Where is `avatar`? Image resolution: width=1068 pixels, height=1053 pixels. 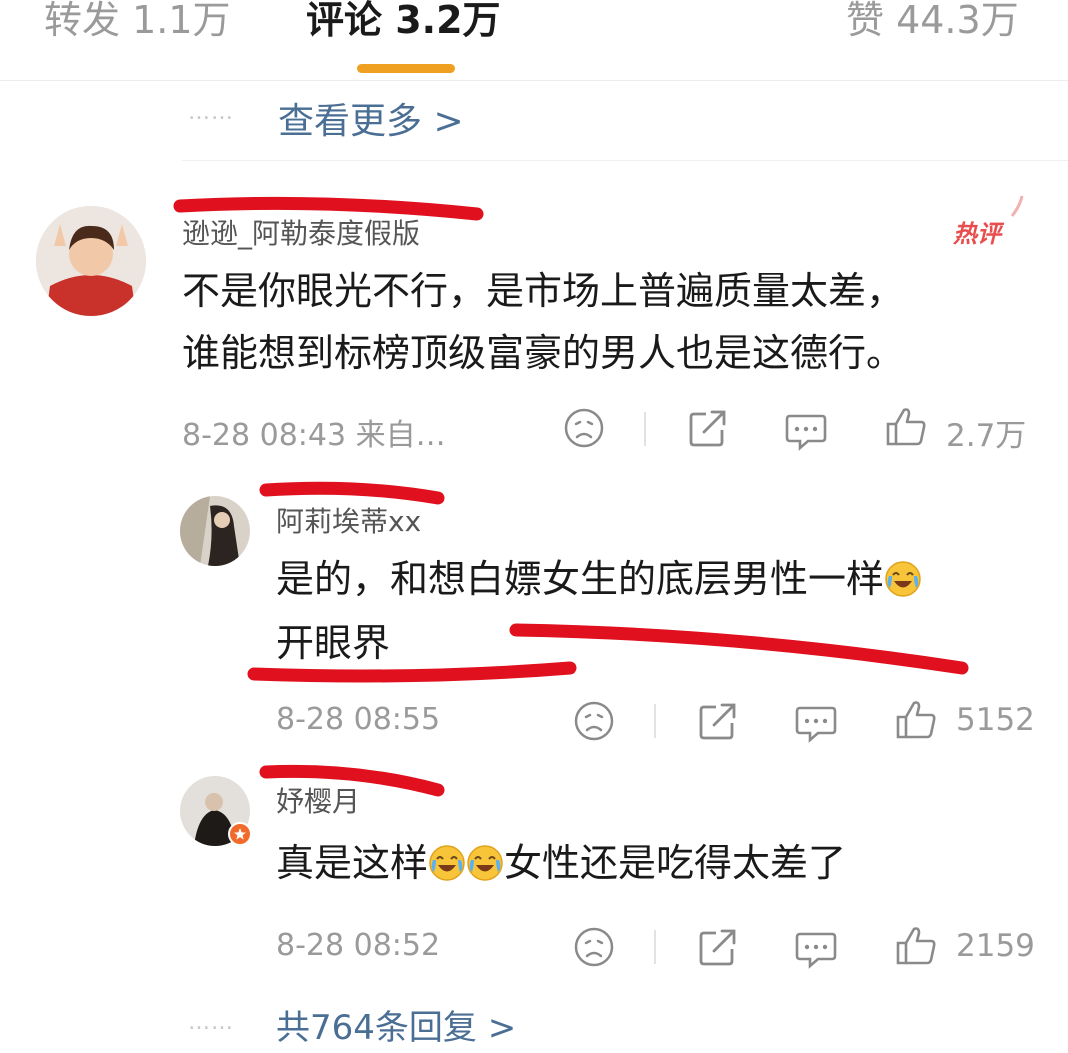 avatar is located at coordinates (91, 261).